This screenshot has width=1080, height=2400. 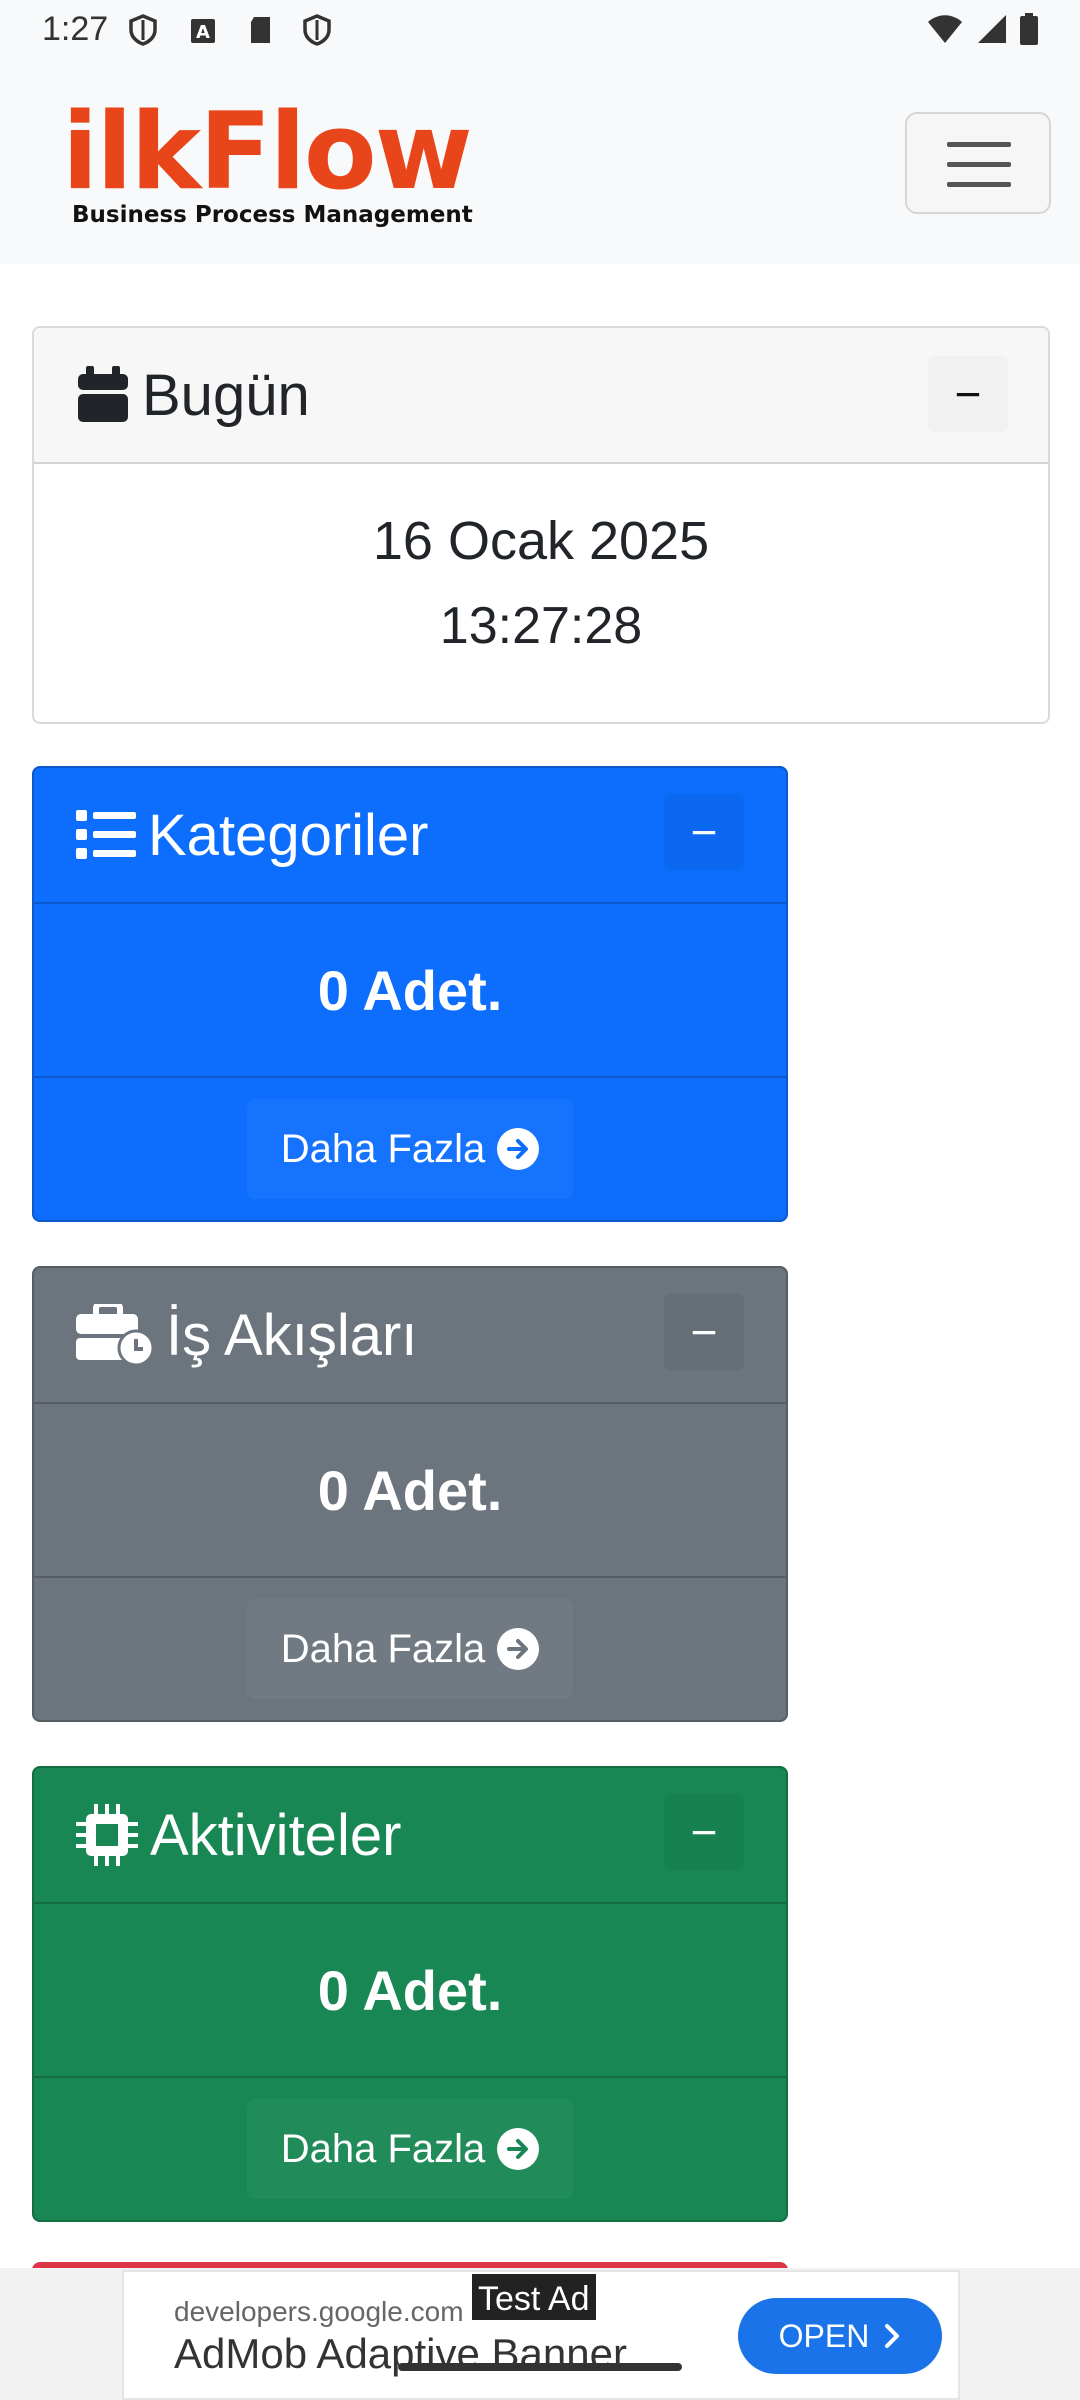 I want to click on ad-domain: developers.google.com, so click(x=319, y=2311).